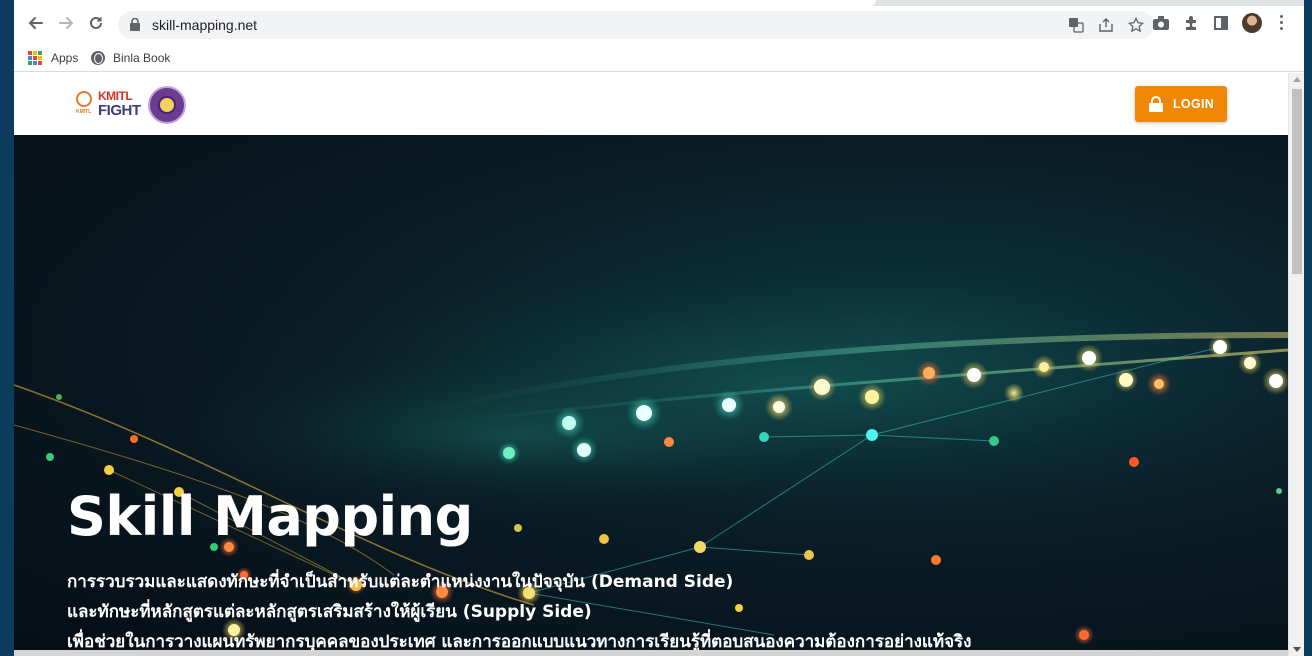 The image size is (1312, 656). I want to click on reload-icon, so click(96, 23).